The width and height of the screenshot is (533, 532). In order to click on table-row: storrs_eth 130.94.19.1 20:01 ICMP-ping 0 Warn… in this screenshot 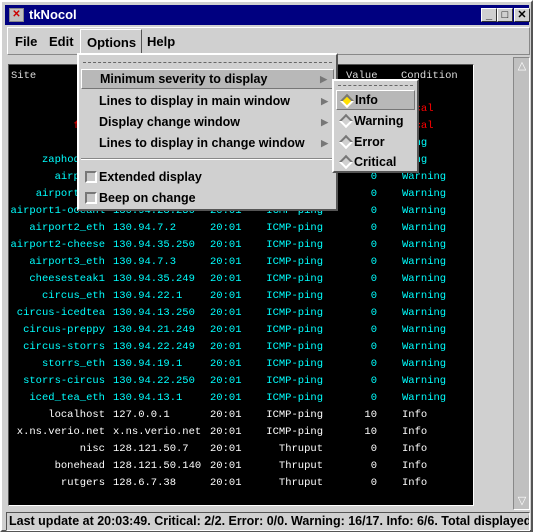, I will do `click(241, 366)`.